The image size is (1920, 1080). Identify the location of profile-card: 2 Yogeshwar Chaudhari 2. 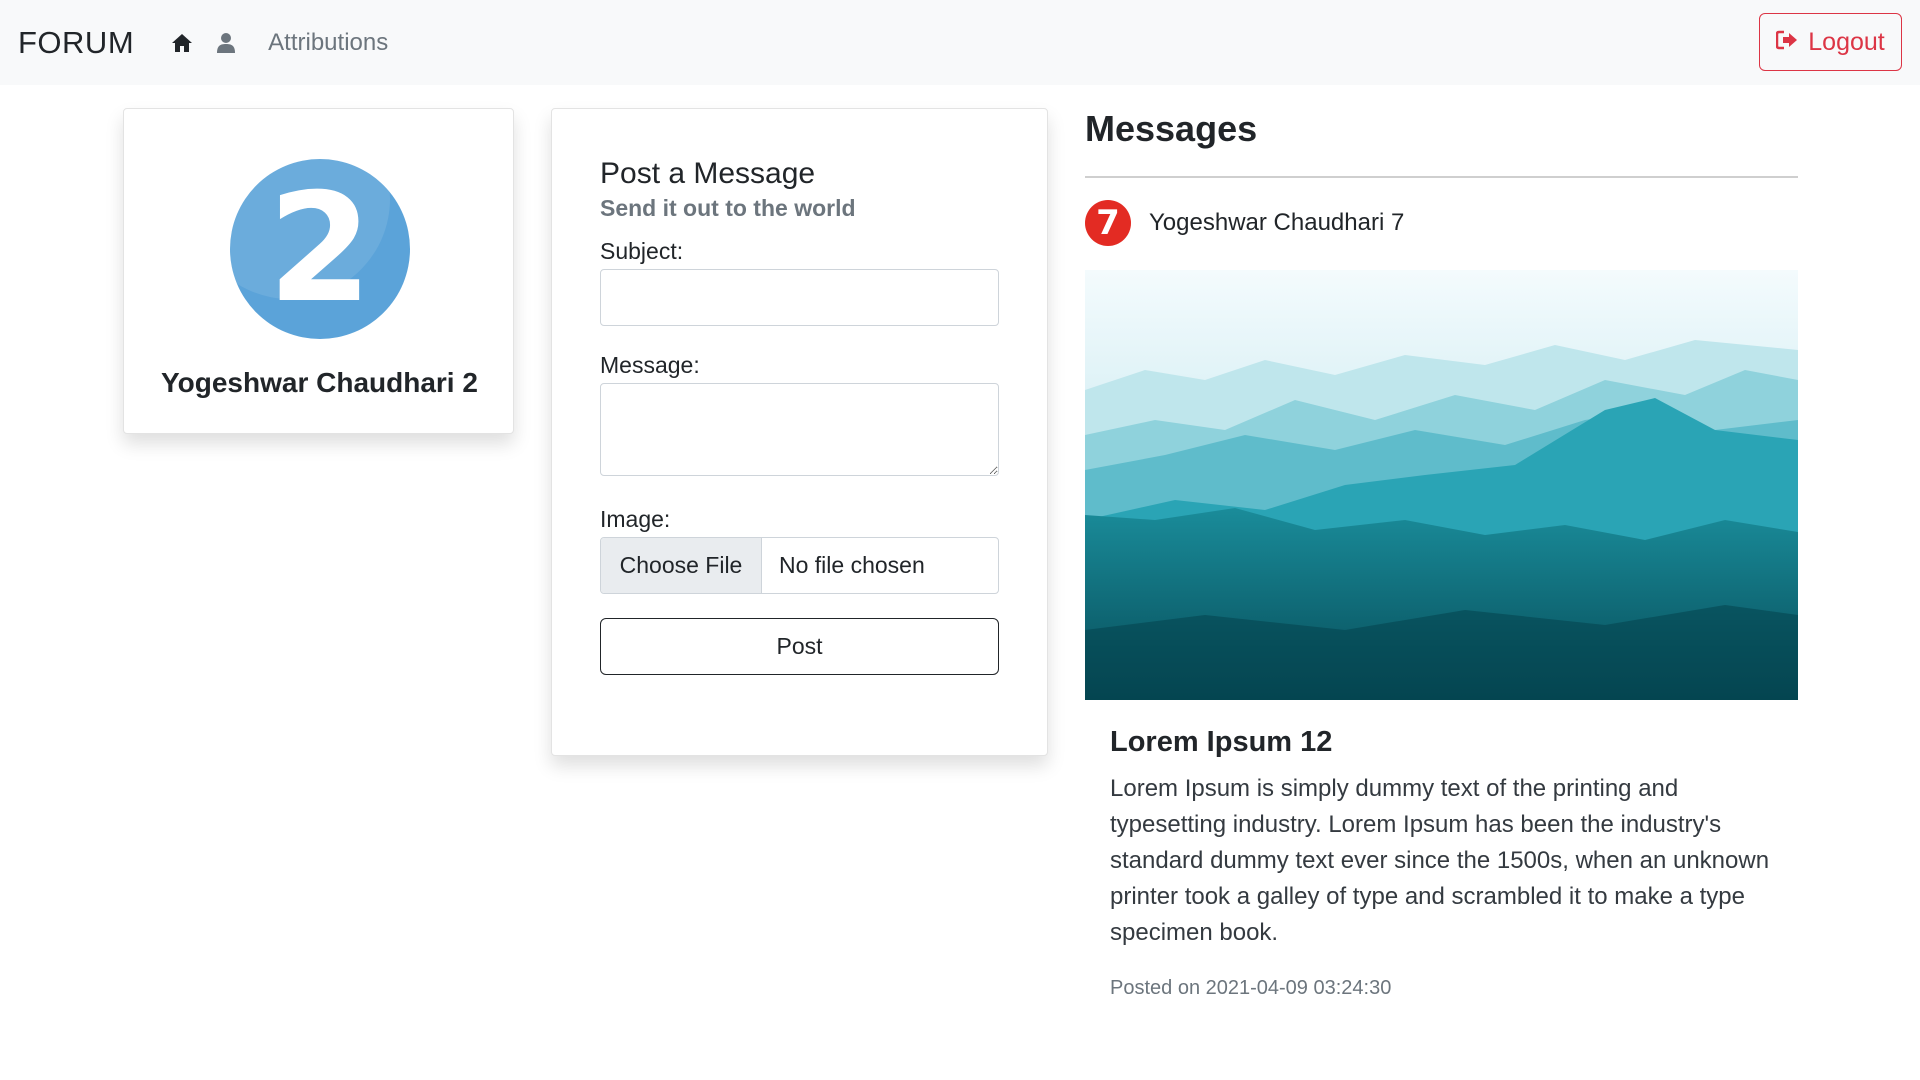
(318, 271).